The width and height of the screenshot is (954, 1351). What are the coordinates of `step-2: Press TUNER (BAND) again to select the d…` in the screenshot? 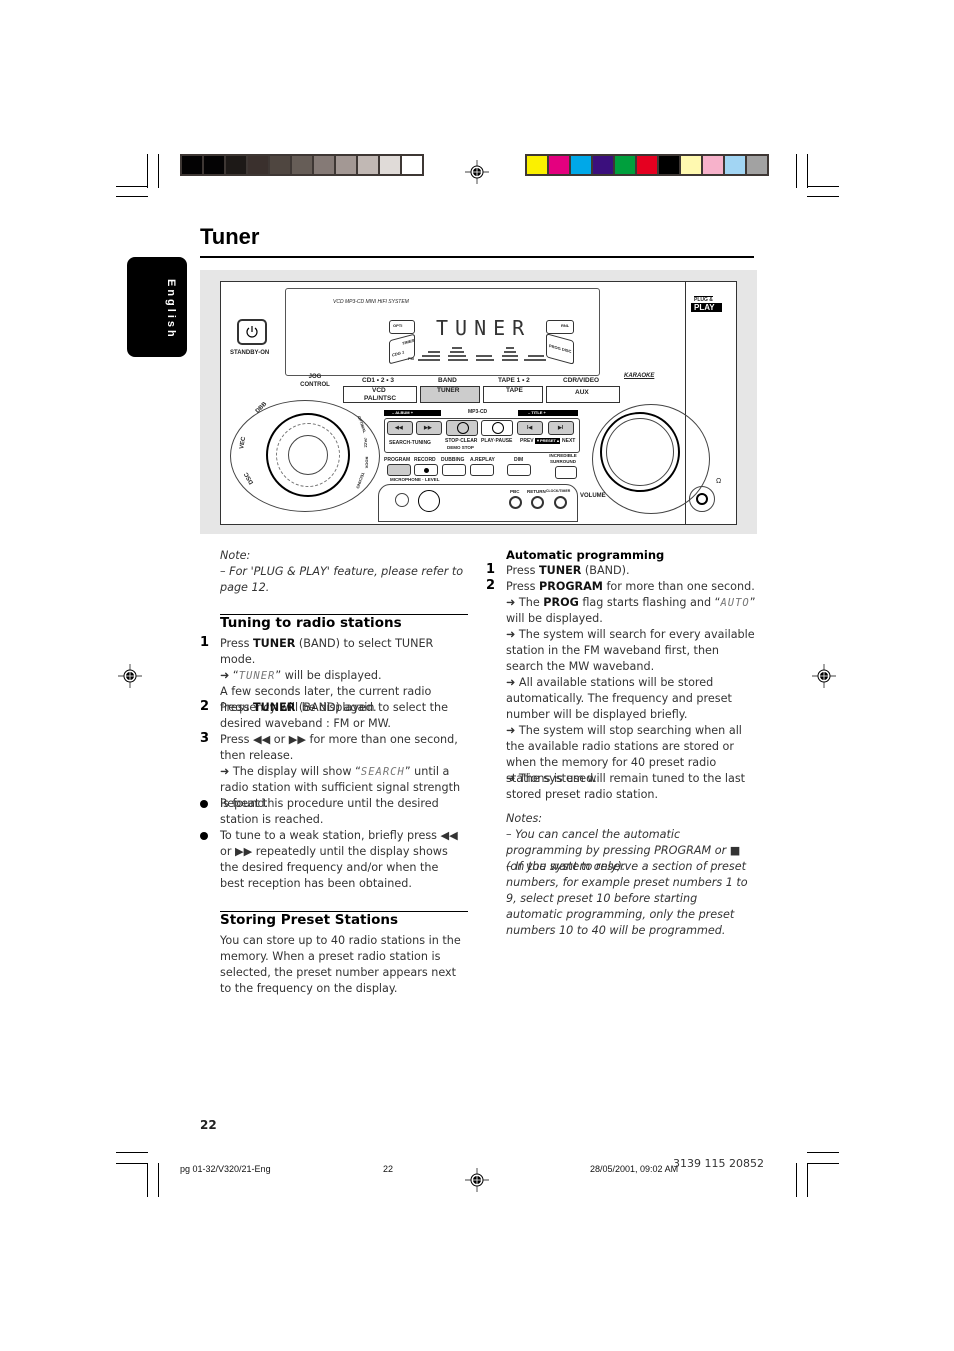 It's located at (334, 715).